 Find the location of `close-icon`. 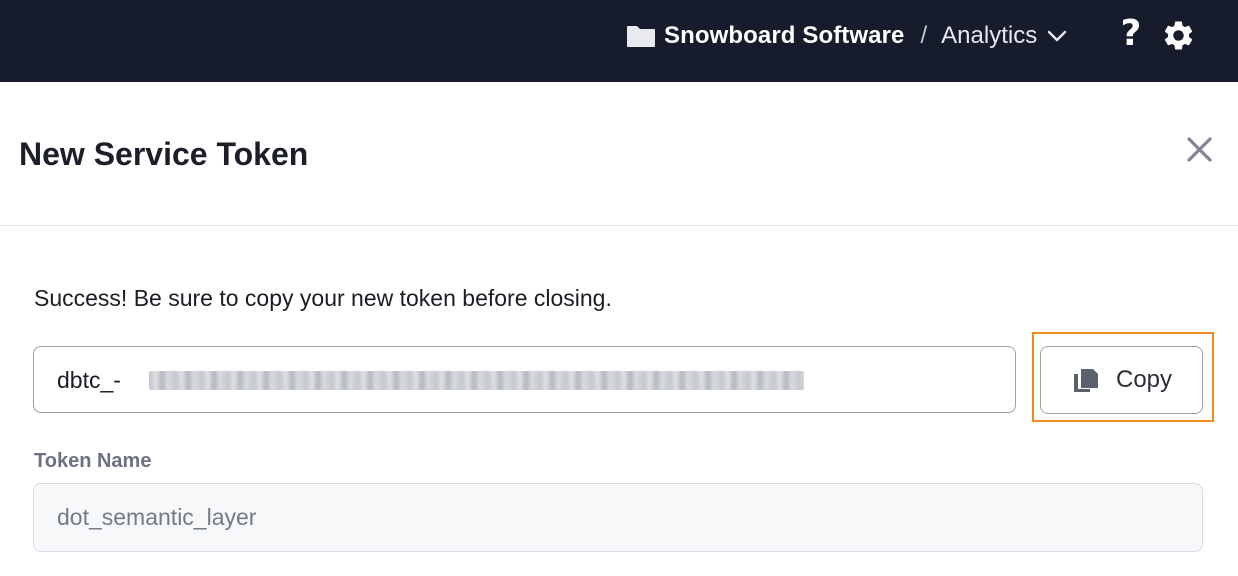

close-icon is located at coordinates (1199, 149).